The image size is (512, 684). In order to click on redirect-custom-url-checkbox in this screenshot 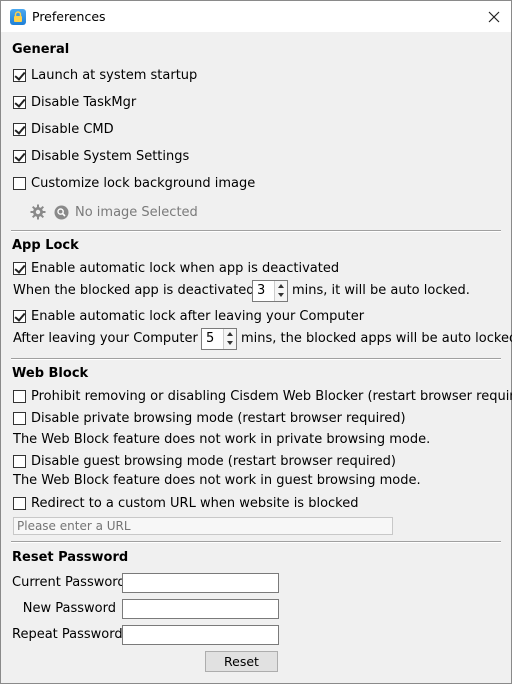, I will do `click(19, 503)`.